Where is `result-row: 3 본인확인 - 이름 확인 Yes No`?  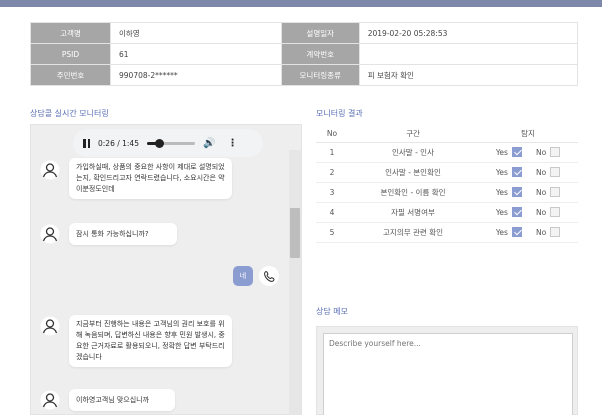
result-row: 3 본인확인 - 이름 확인 Yes No is located at coordinates (447, 192).